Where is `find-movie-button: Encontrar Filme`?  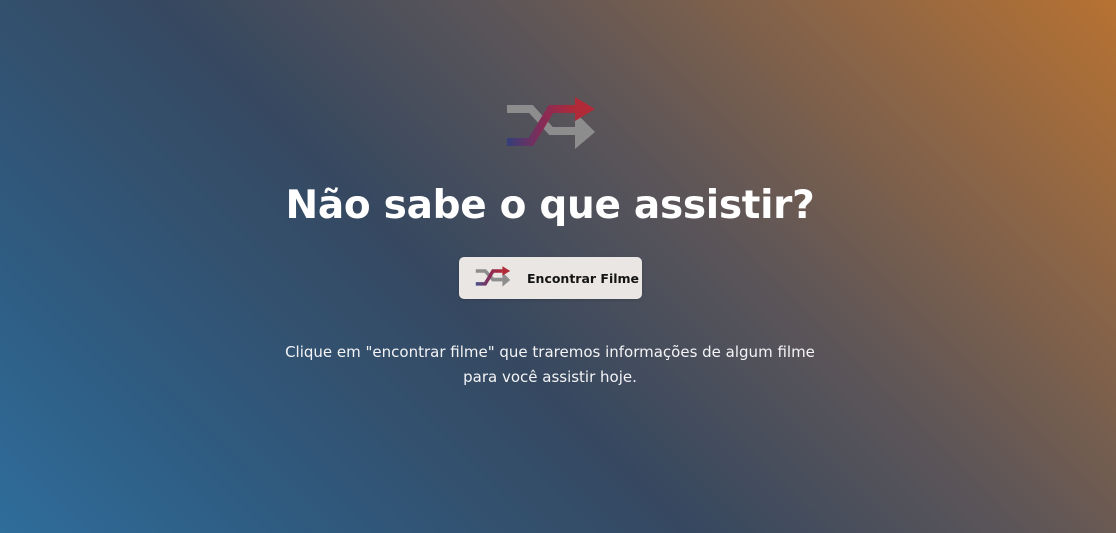
find-movie-button: Encontrar Filme is located at coordinates (550, 278).